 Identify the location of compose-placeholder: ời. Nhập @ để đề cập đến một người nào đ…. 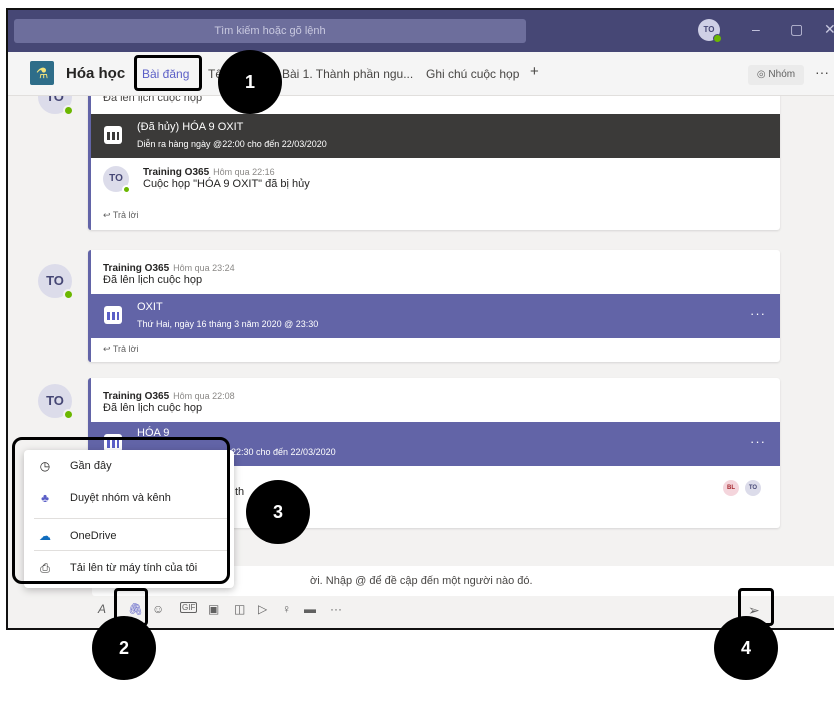
(421, 581).